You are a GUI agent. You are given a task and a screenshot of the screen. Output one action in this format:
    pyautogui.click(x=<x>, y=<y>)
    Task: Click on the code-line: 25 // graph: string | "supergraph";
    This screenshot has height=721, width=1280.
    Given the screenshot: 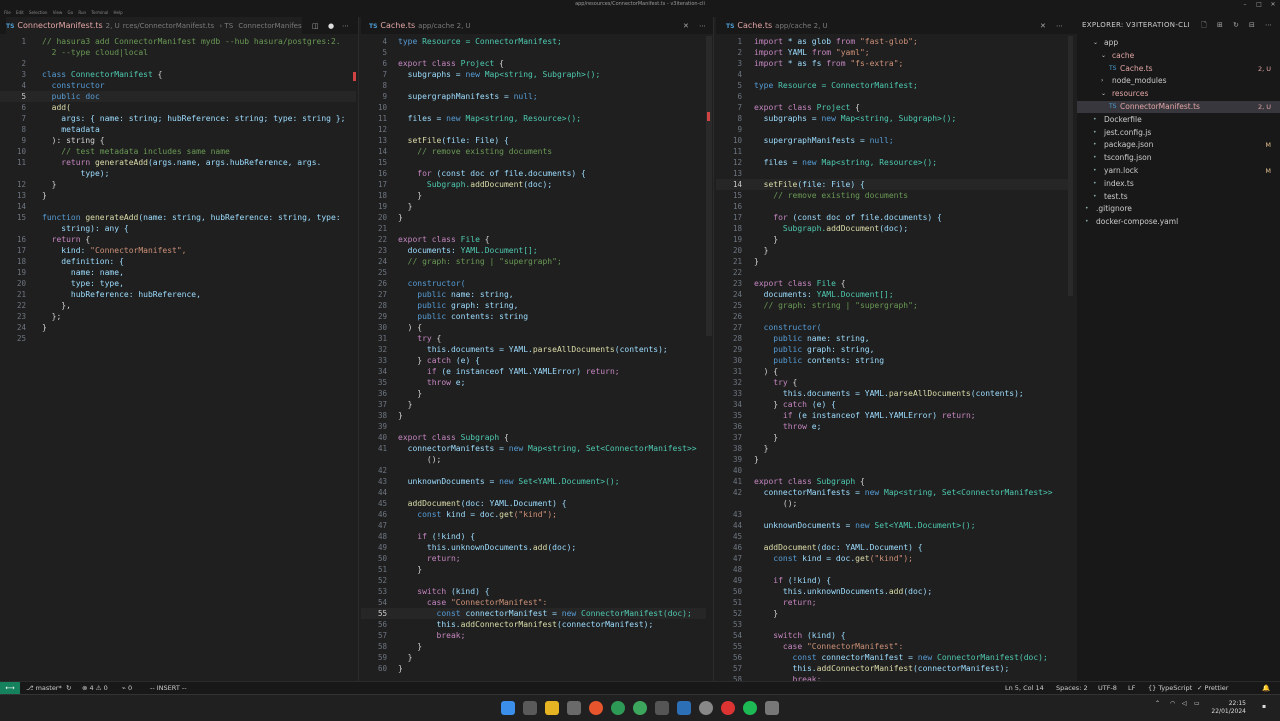 What is the action you would take?
    pyautogui.click(x=892, y=305)
    